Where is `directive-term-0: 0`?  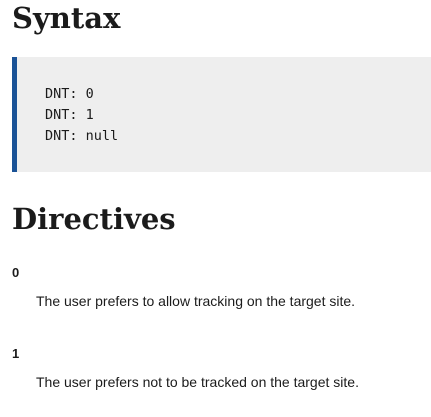
directive-term-0: 0 is located at coordinates (16, 272).